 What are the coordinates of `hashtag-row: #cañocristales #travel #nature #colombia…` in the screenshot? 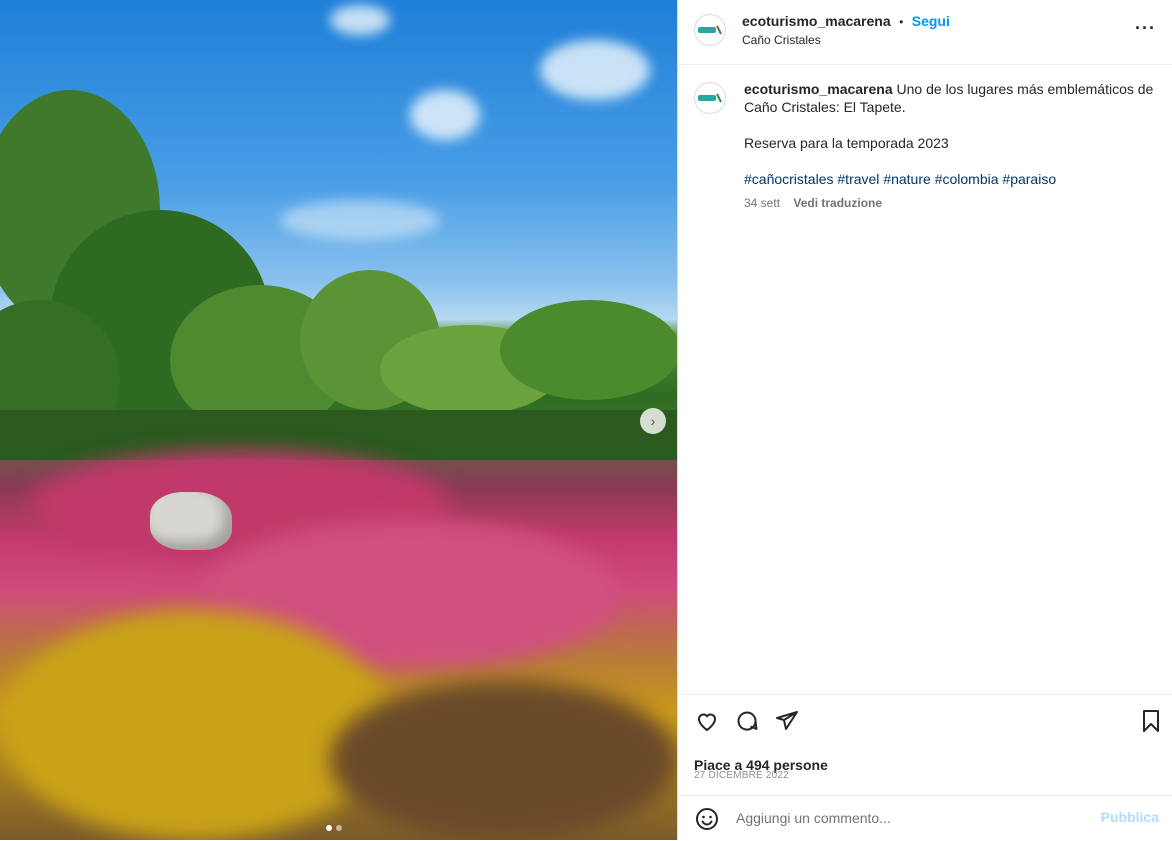 It's located at (949, 179).